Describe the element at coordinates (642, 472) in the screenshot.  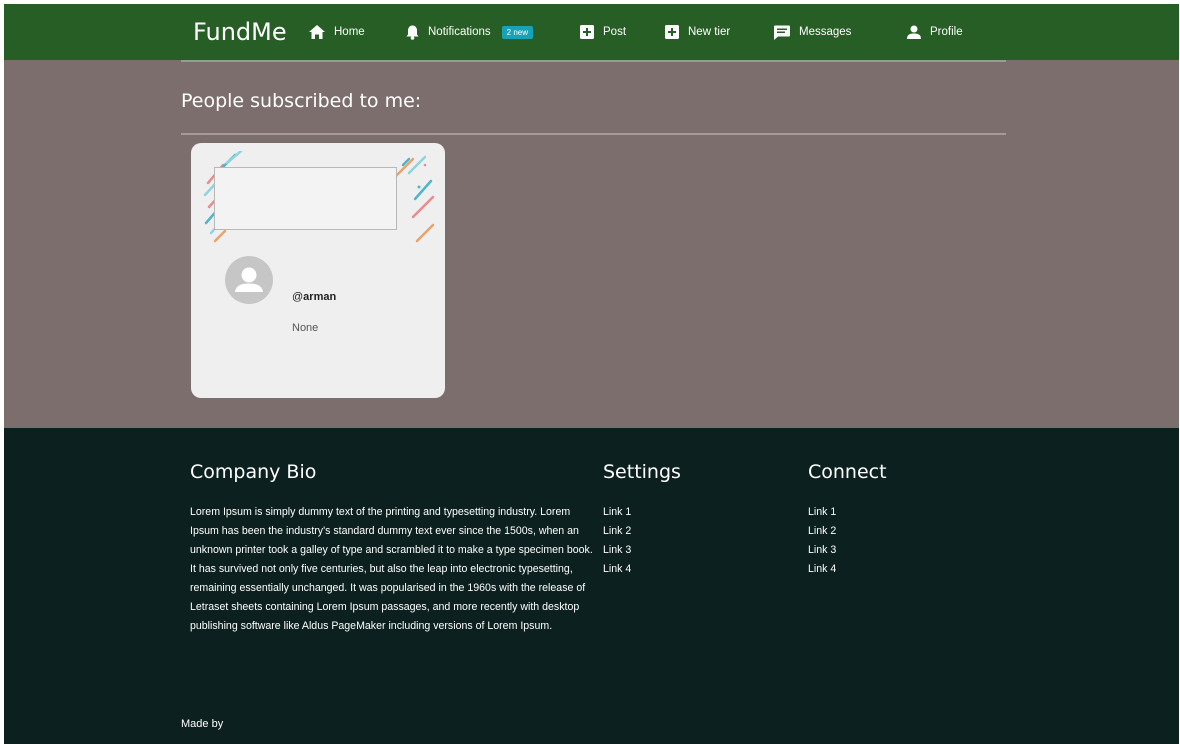
I see `settings-heading: Settings` at that location.